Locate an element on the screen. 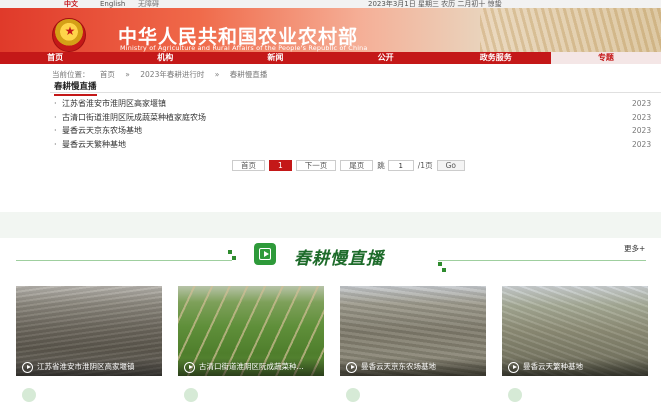  news-title: 曼香云天繁种基地 is located at coordinates (94, 144).